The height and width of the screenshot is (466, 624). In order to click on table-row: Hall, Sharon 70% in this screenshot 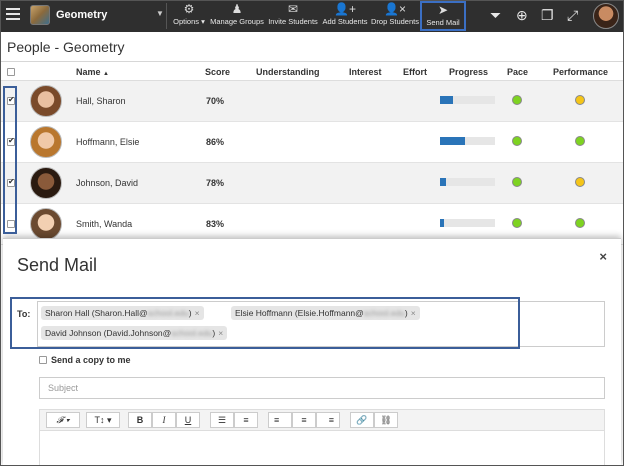, I will do `click(312, 101)`.